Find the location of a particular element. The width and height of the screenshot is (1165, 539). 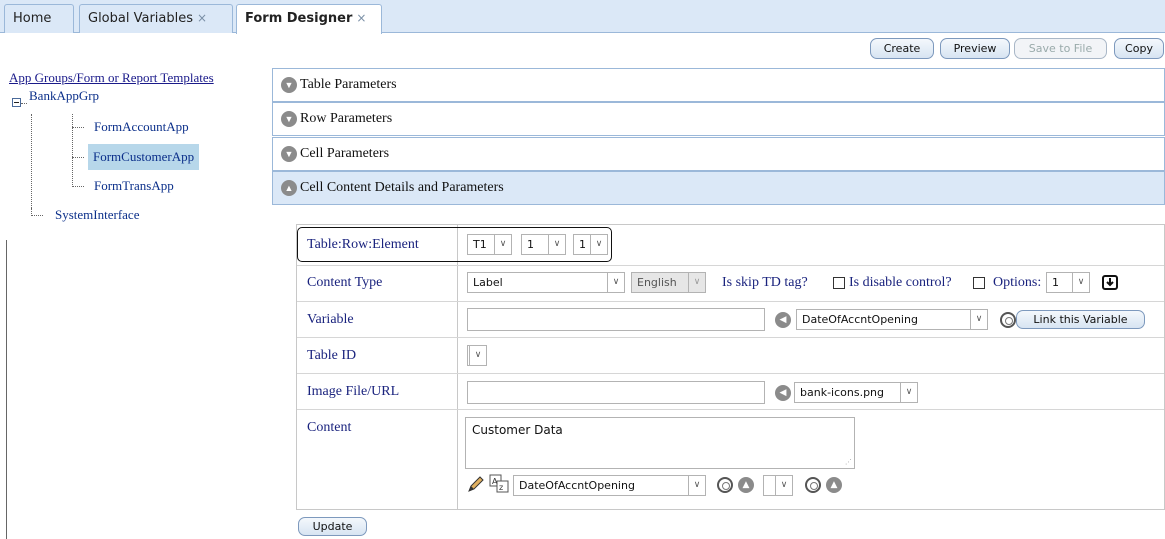

image-select-value: bank-icons.png is located at coordinates (842, 392).